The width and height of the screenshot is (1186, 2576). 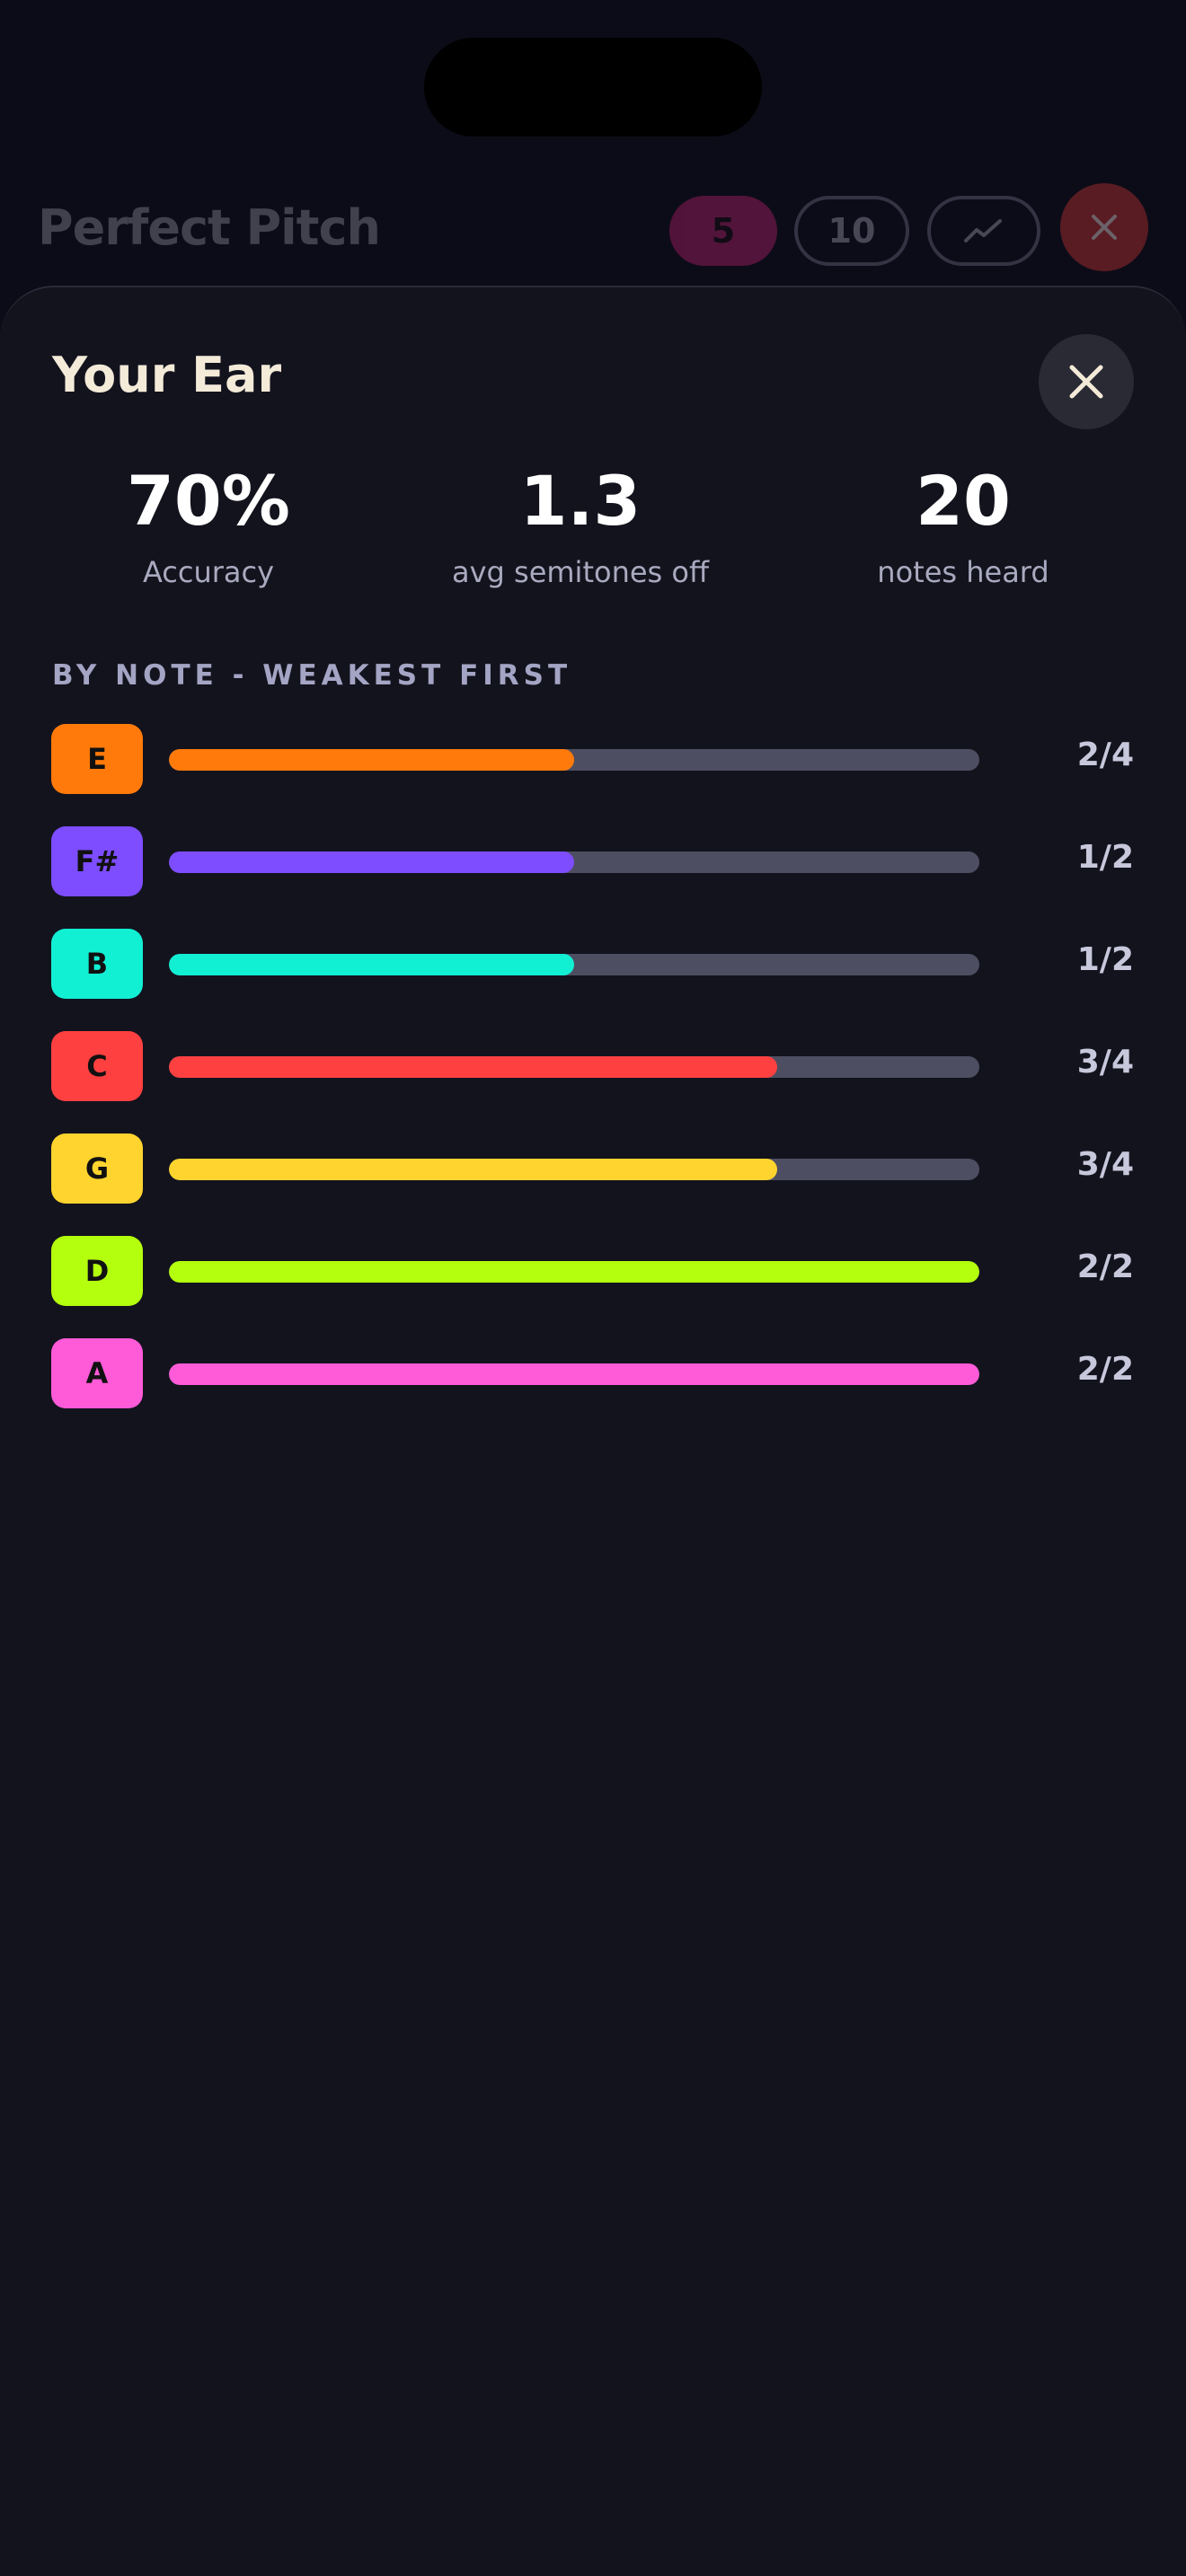 What do you see at coordinates (723, 231) in the screenshot?
I see `count-chip-5: 5` at bounding box center [723, 231].